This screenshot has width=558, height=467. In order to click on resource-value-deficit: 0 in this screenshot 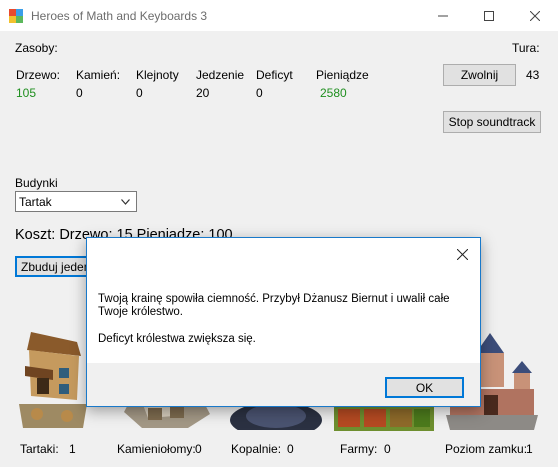, I will do `click(259, 93)`.